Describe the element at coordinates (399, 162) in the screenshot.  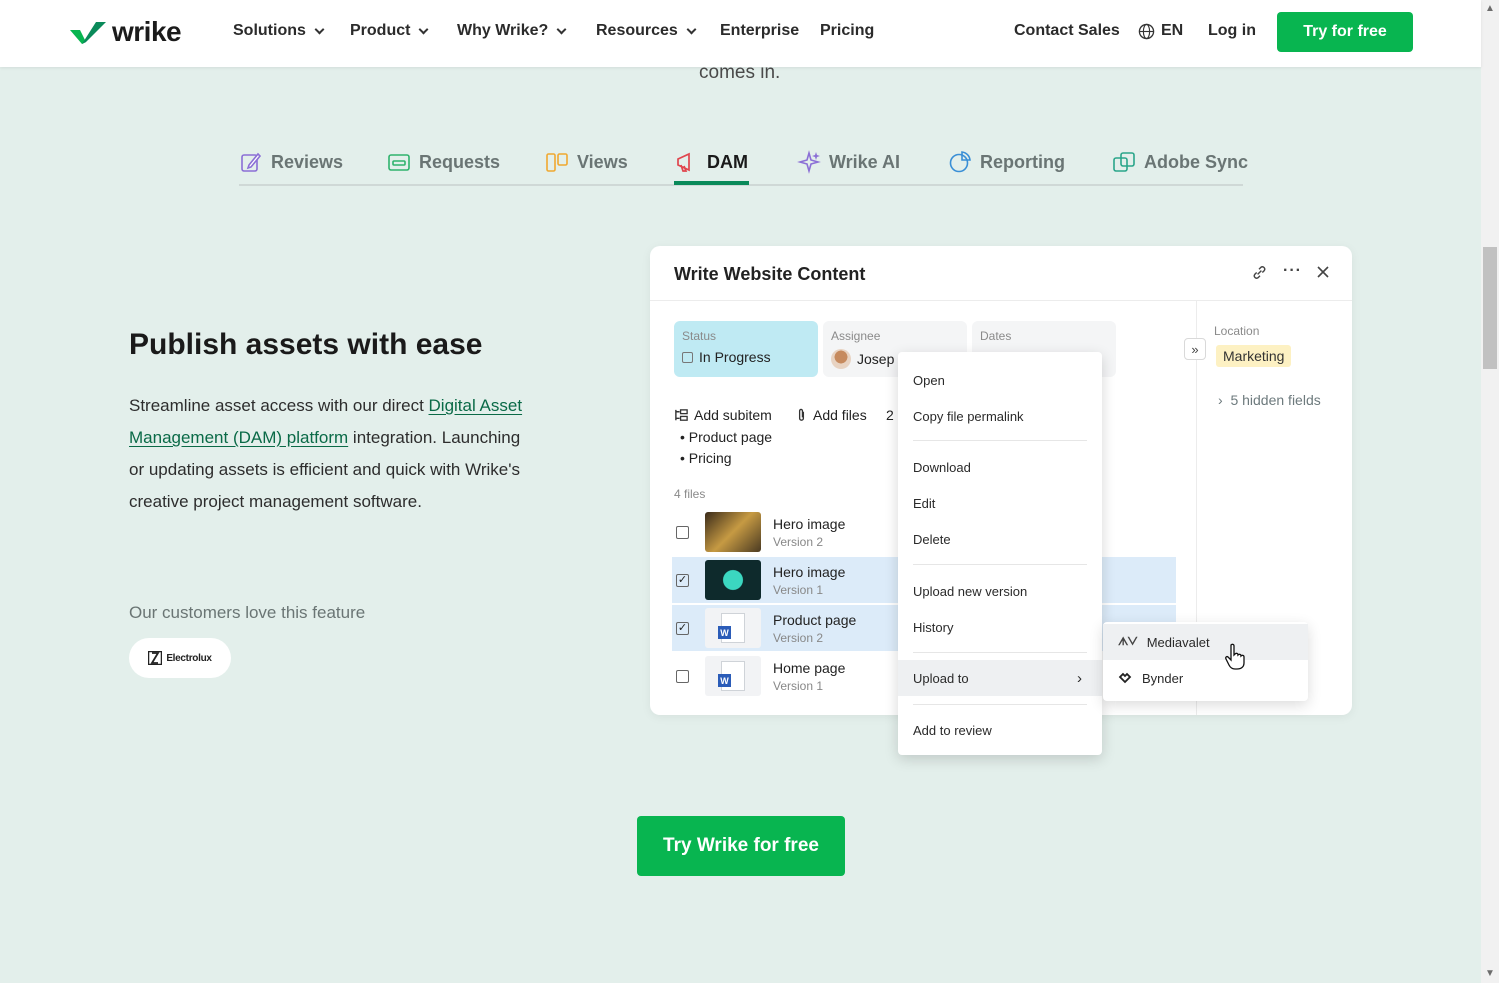
I see `inbox-icon` at that location.